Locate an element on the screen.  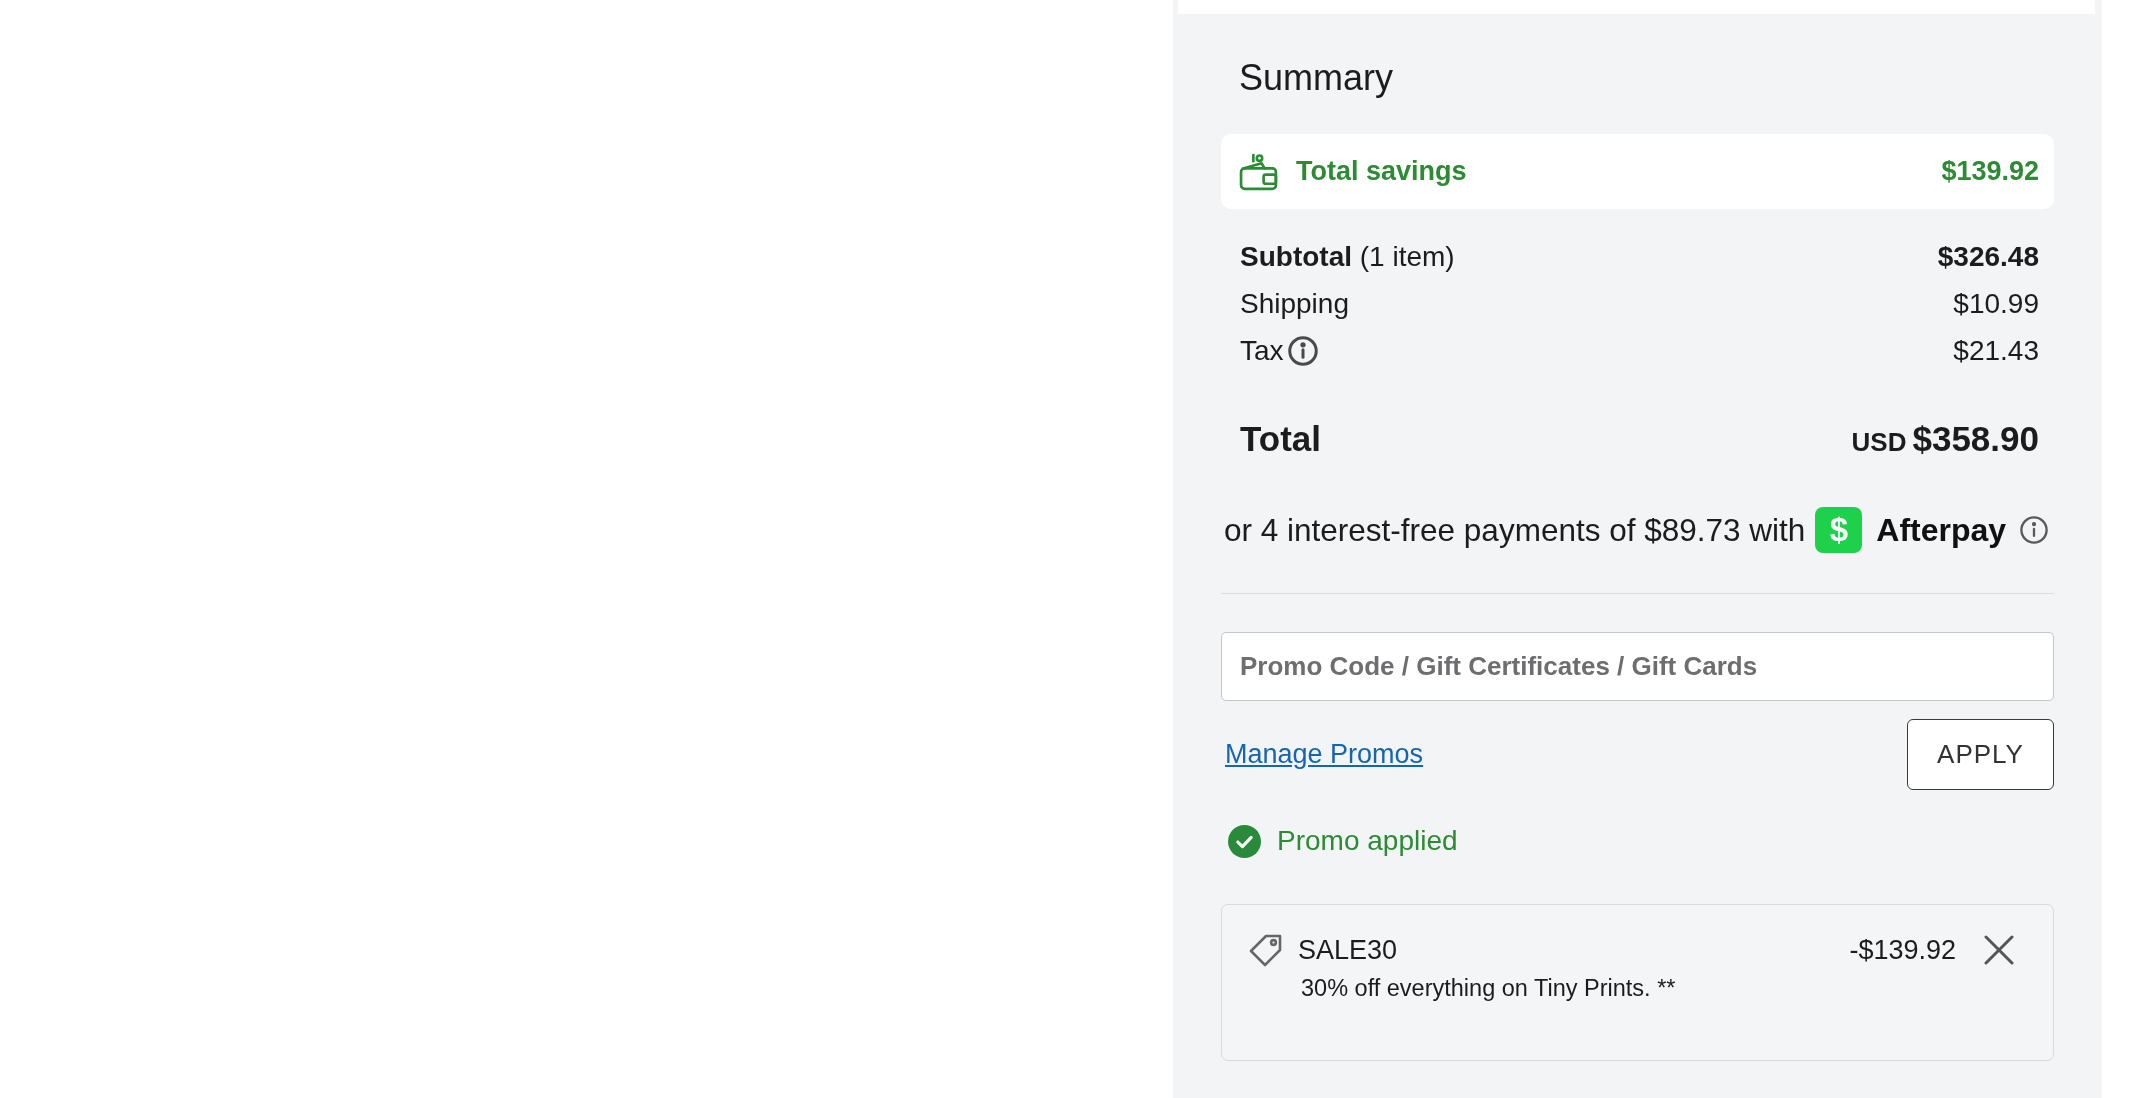
promo-description: 30% off everything on Tiny Prints. ** is located at coordinates (1489, 988).